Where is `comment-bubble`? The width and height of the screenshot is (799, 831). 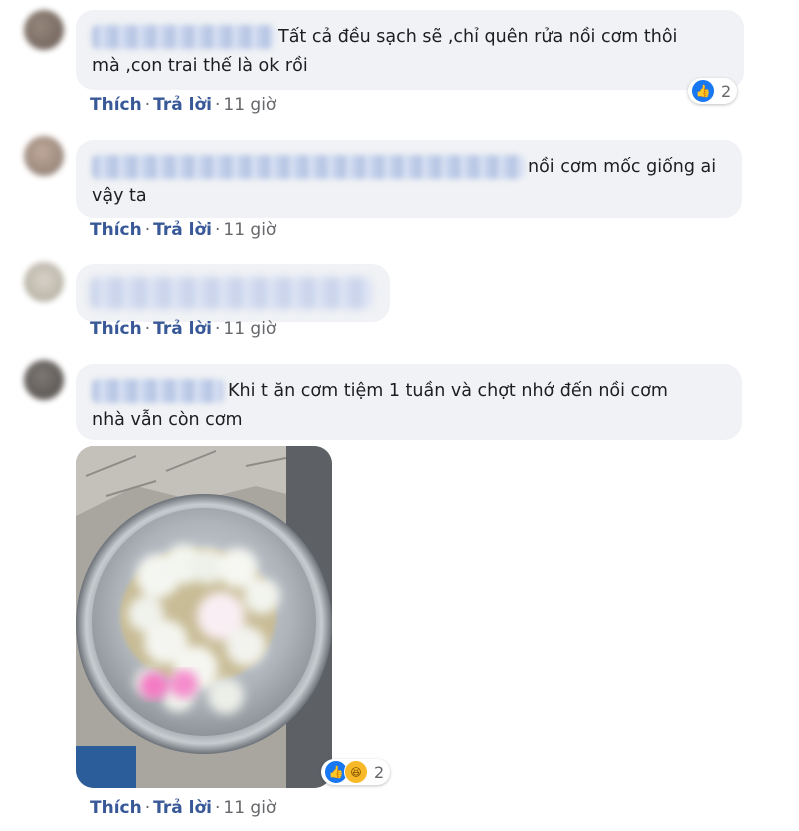 comment-bubble is located at coordinates (233, 293).